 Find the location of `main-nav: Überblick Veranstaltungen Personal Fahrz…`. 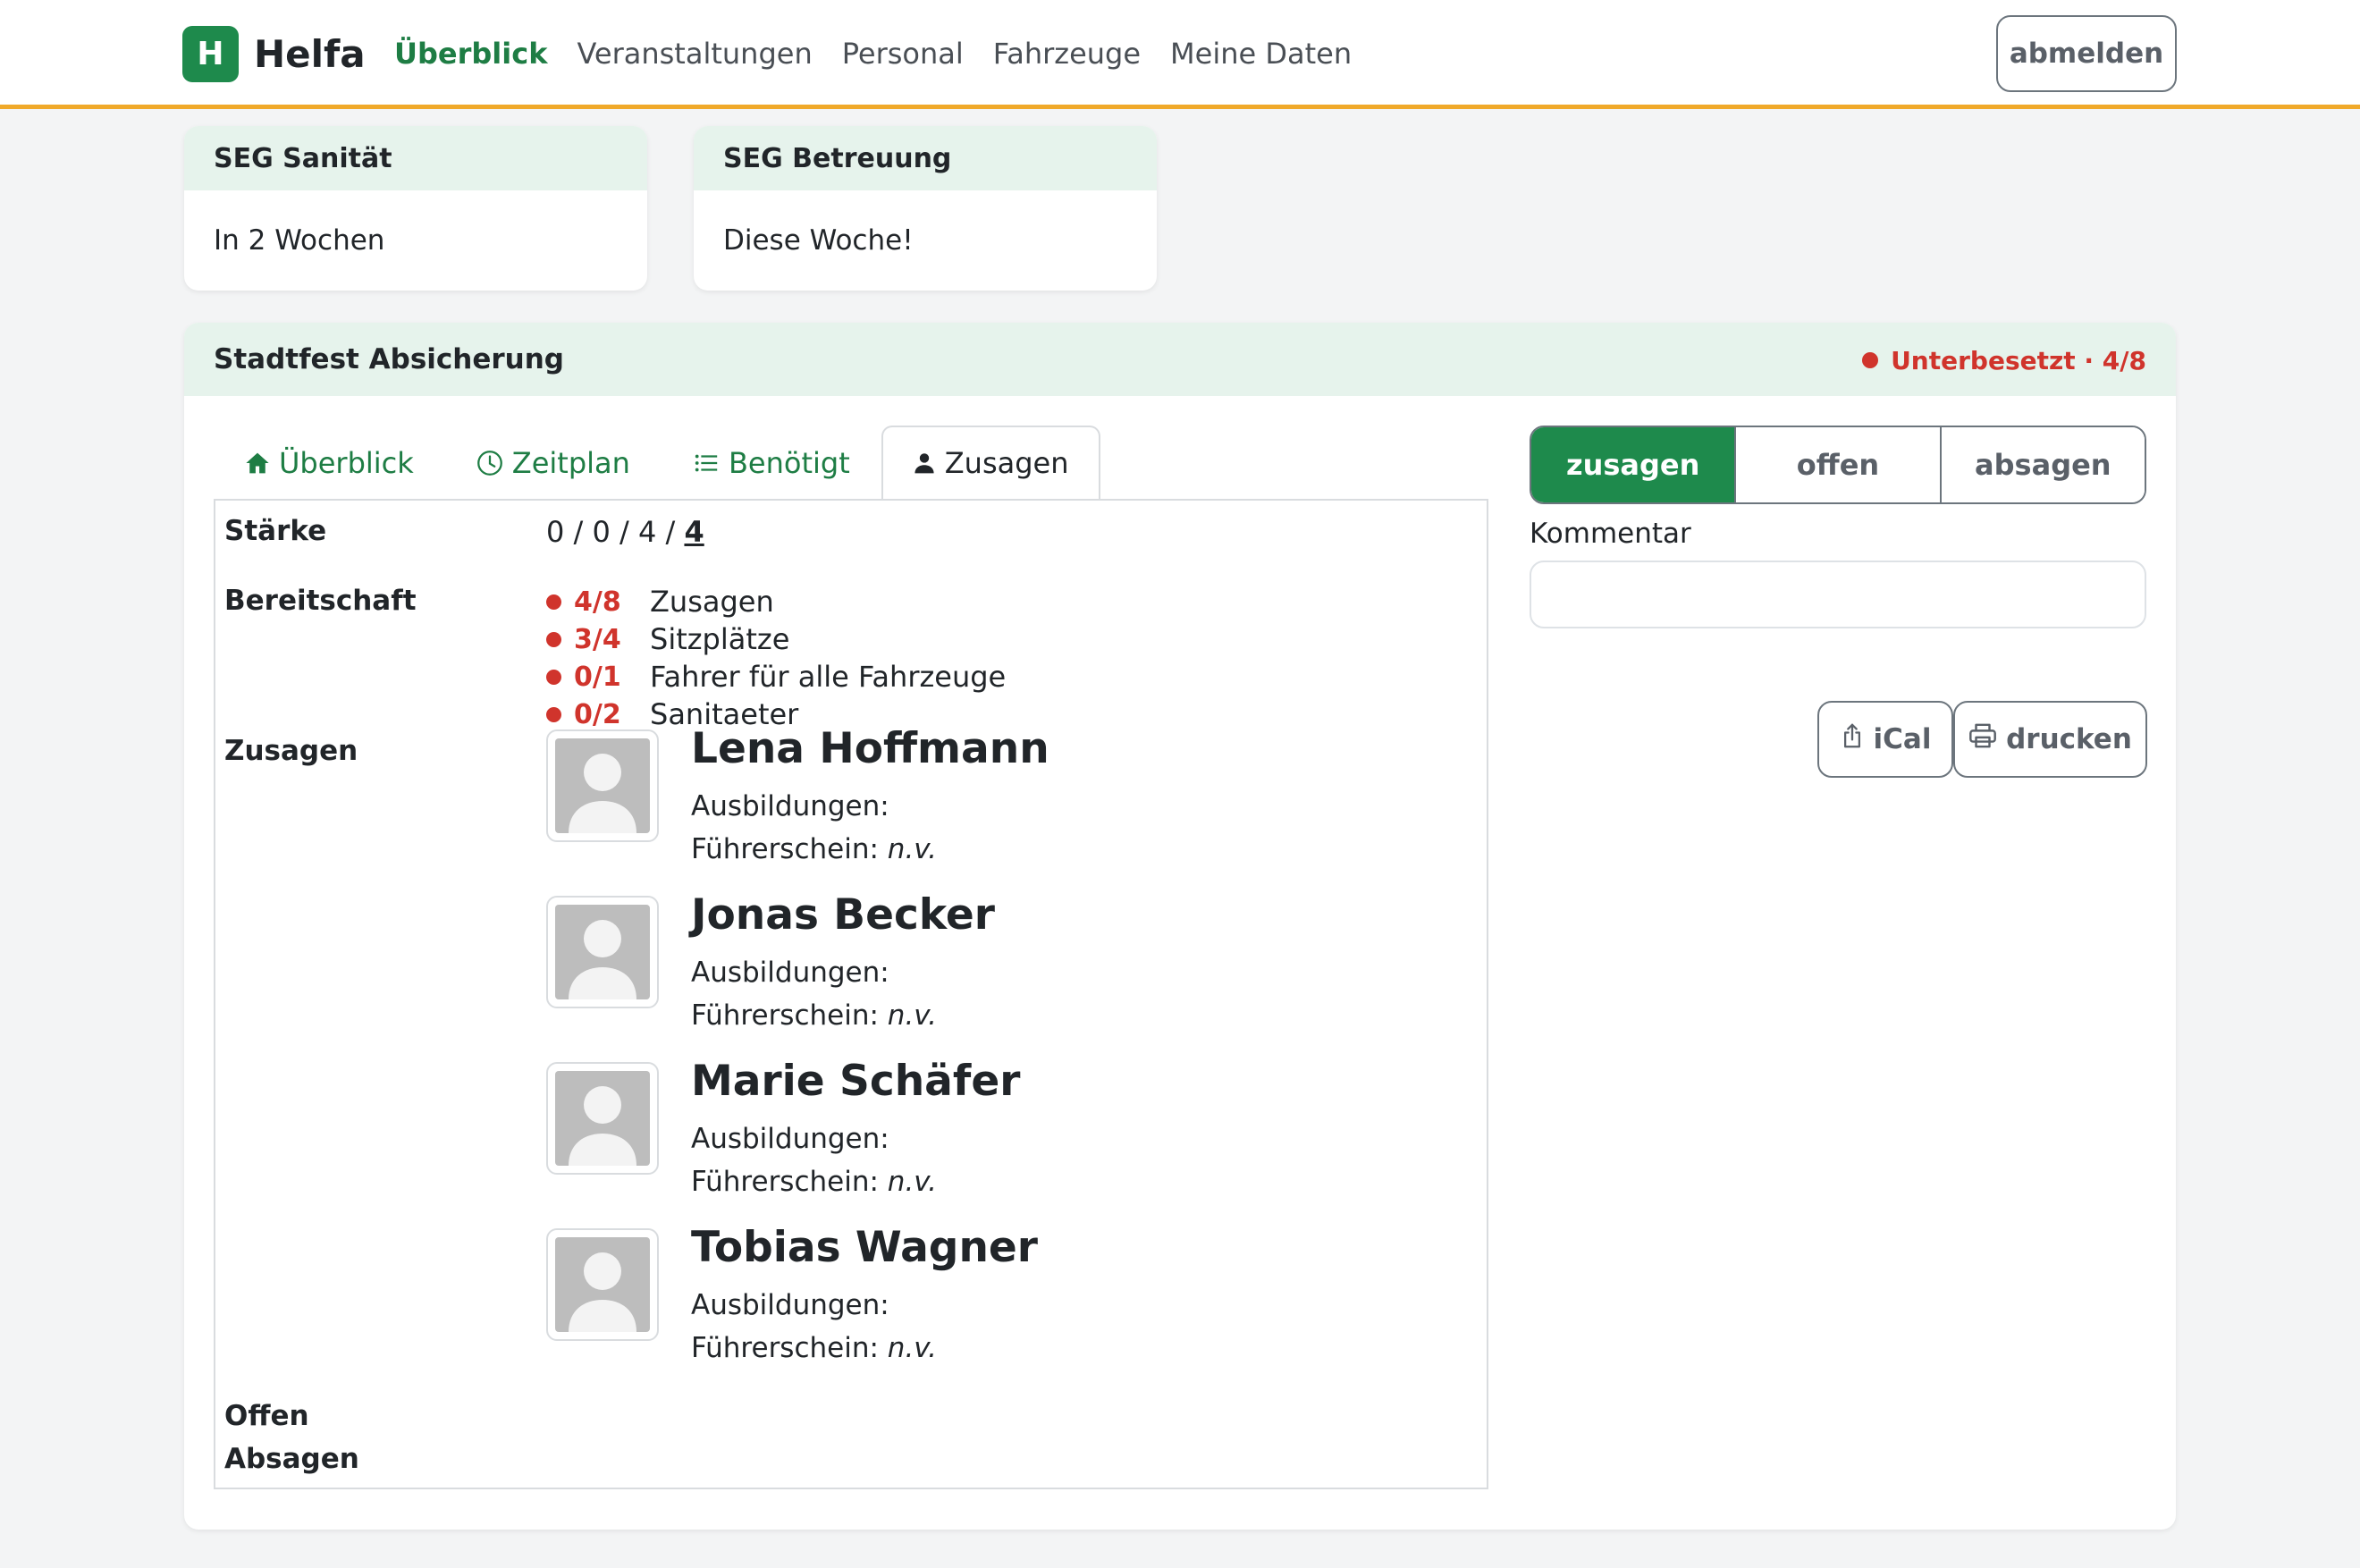

main-nav: Überblick Veranstaltungen Personal Fahrz… is located at coordinates (873, 53).